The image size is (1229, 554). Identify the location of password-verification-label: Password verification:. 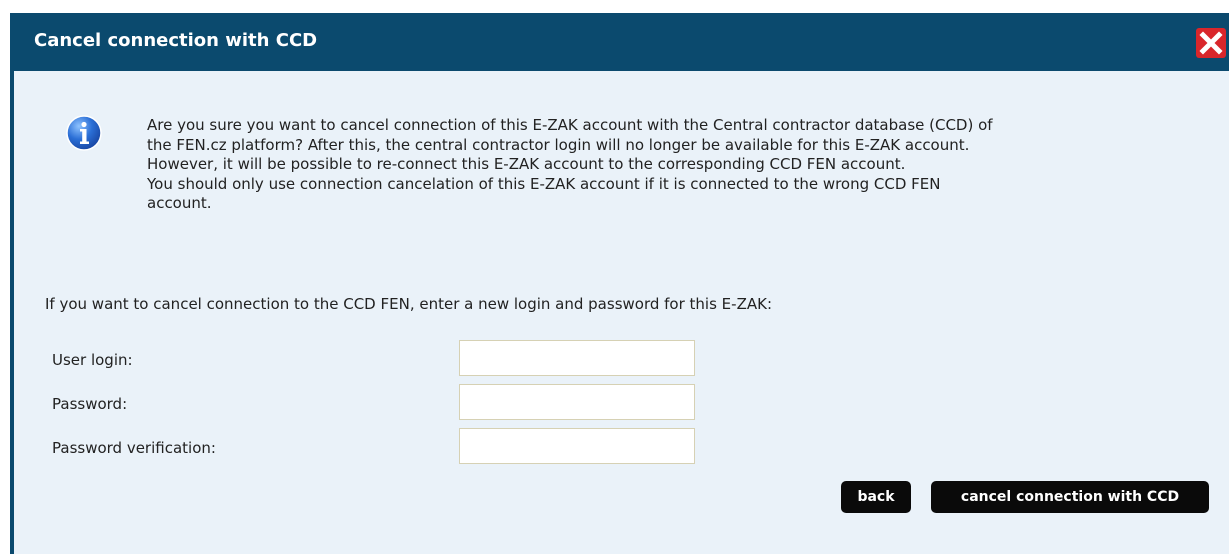
(134, 448).